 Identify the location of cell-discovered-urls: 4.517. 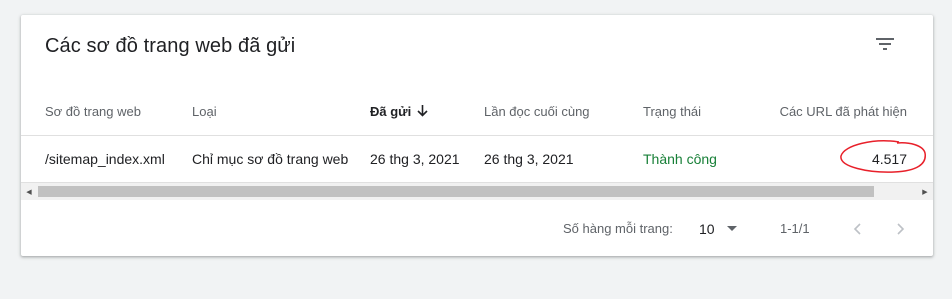
(889, 159).